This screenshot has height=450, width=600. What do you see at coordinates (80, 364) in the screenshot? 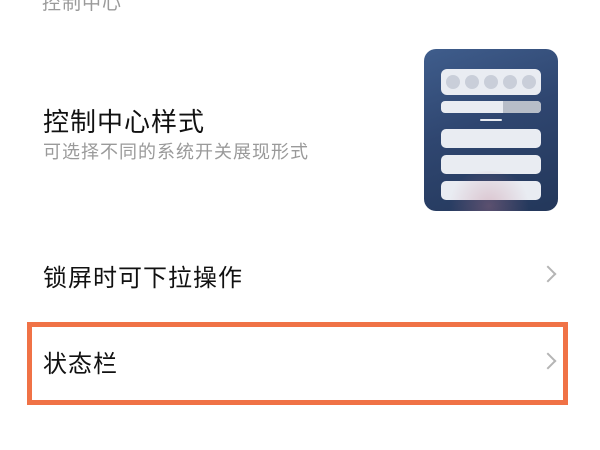
I see `status-bar-label: 状态栏` at bounding box center [80, 364].